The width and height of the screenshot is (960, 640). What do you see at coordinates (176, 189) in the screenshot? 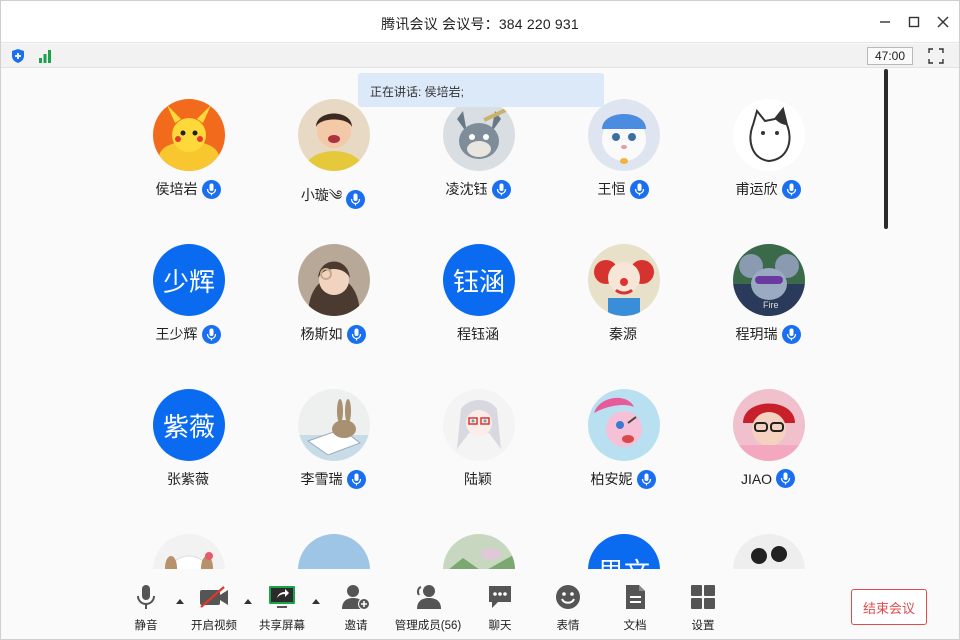
I see `participant-name: 侯培岩` at bounding box center [176, 189].